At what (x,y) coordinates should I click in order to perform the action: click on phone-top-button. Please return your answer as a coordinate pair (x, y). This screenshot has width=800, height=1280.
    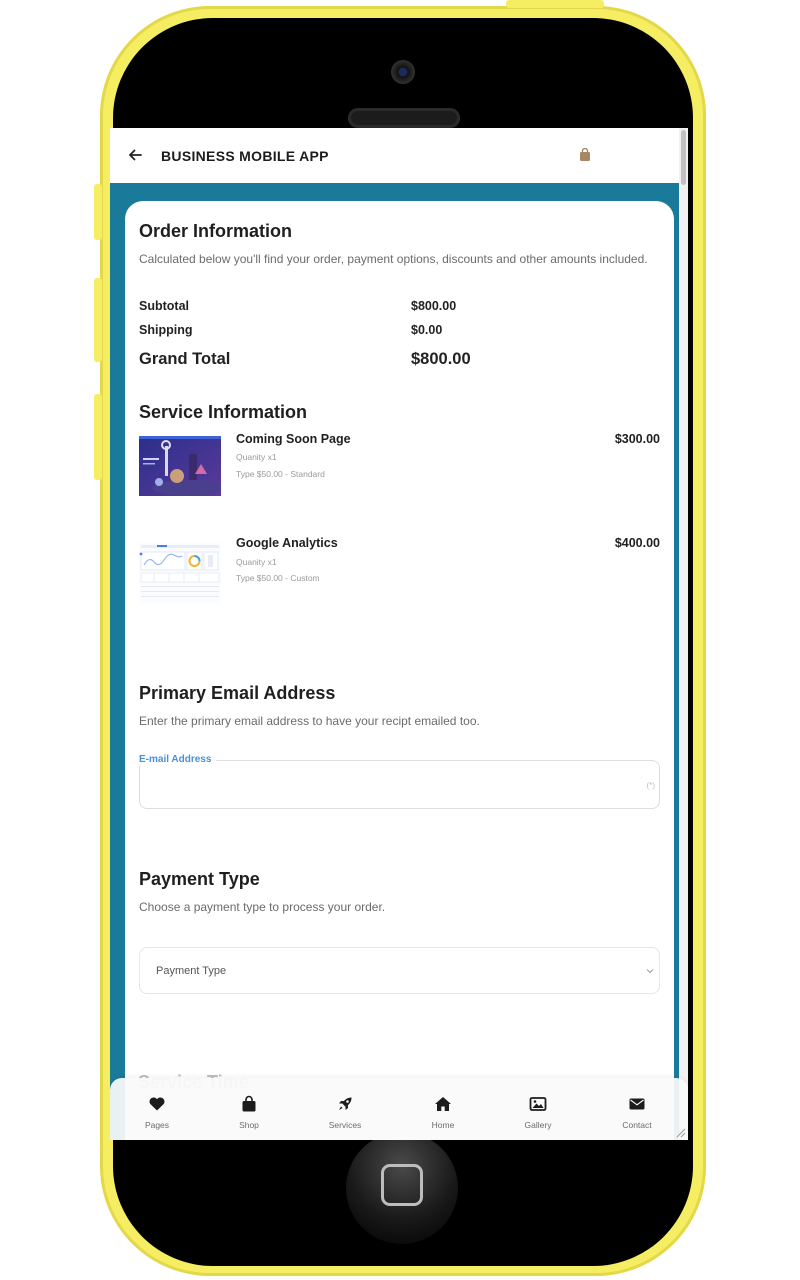
    Looking at the image, I should click on (555, 4).